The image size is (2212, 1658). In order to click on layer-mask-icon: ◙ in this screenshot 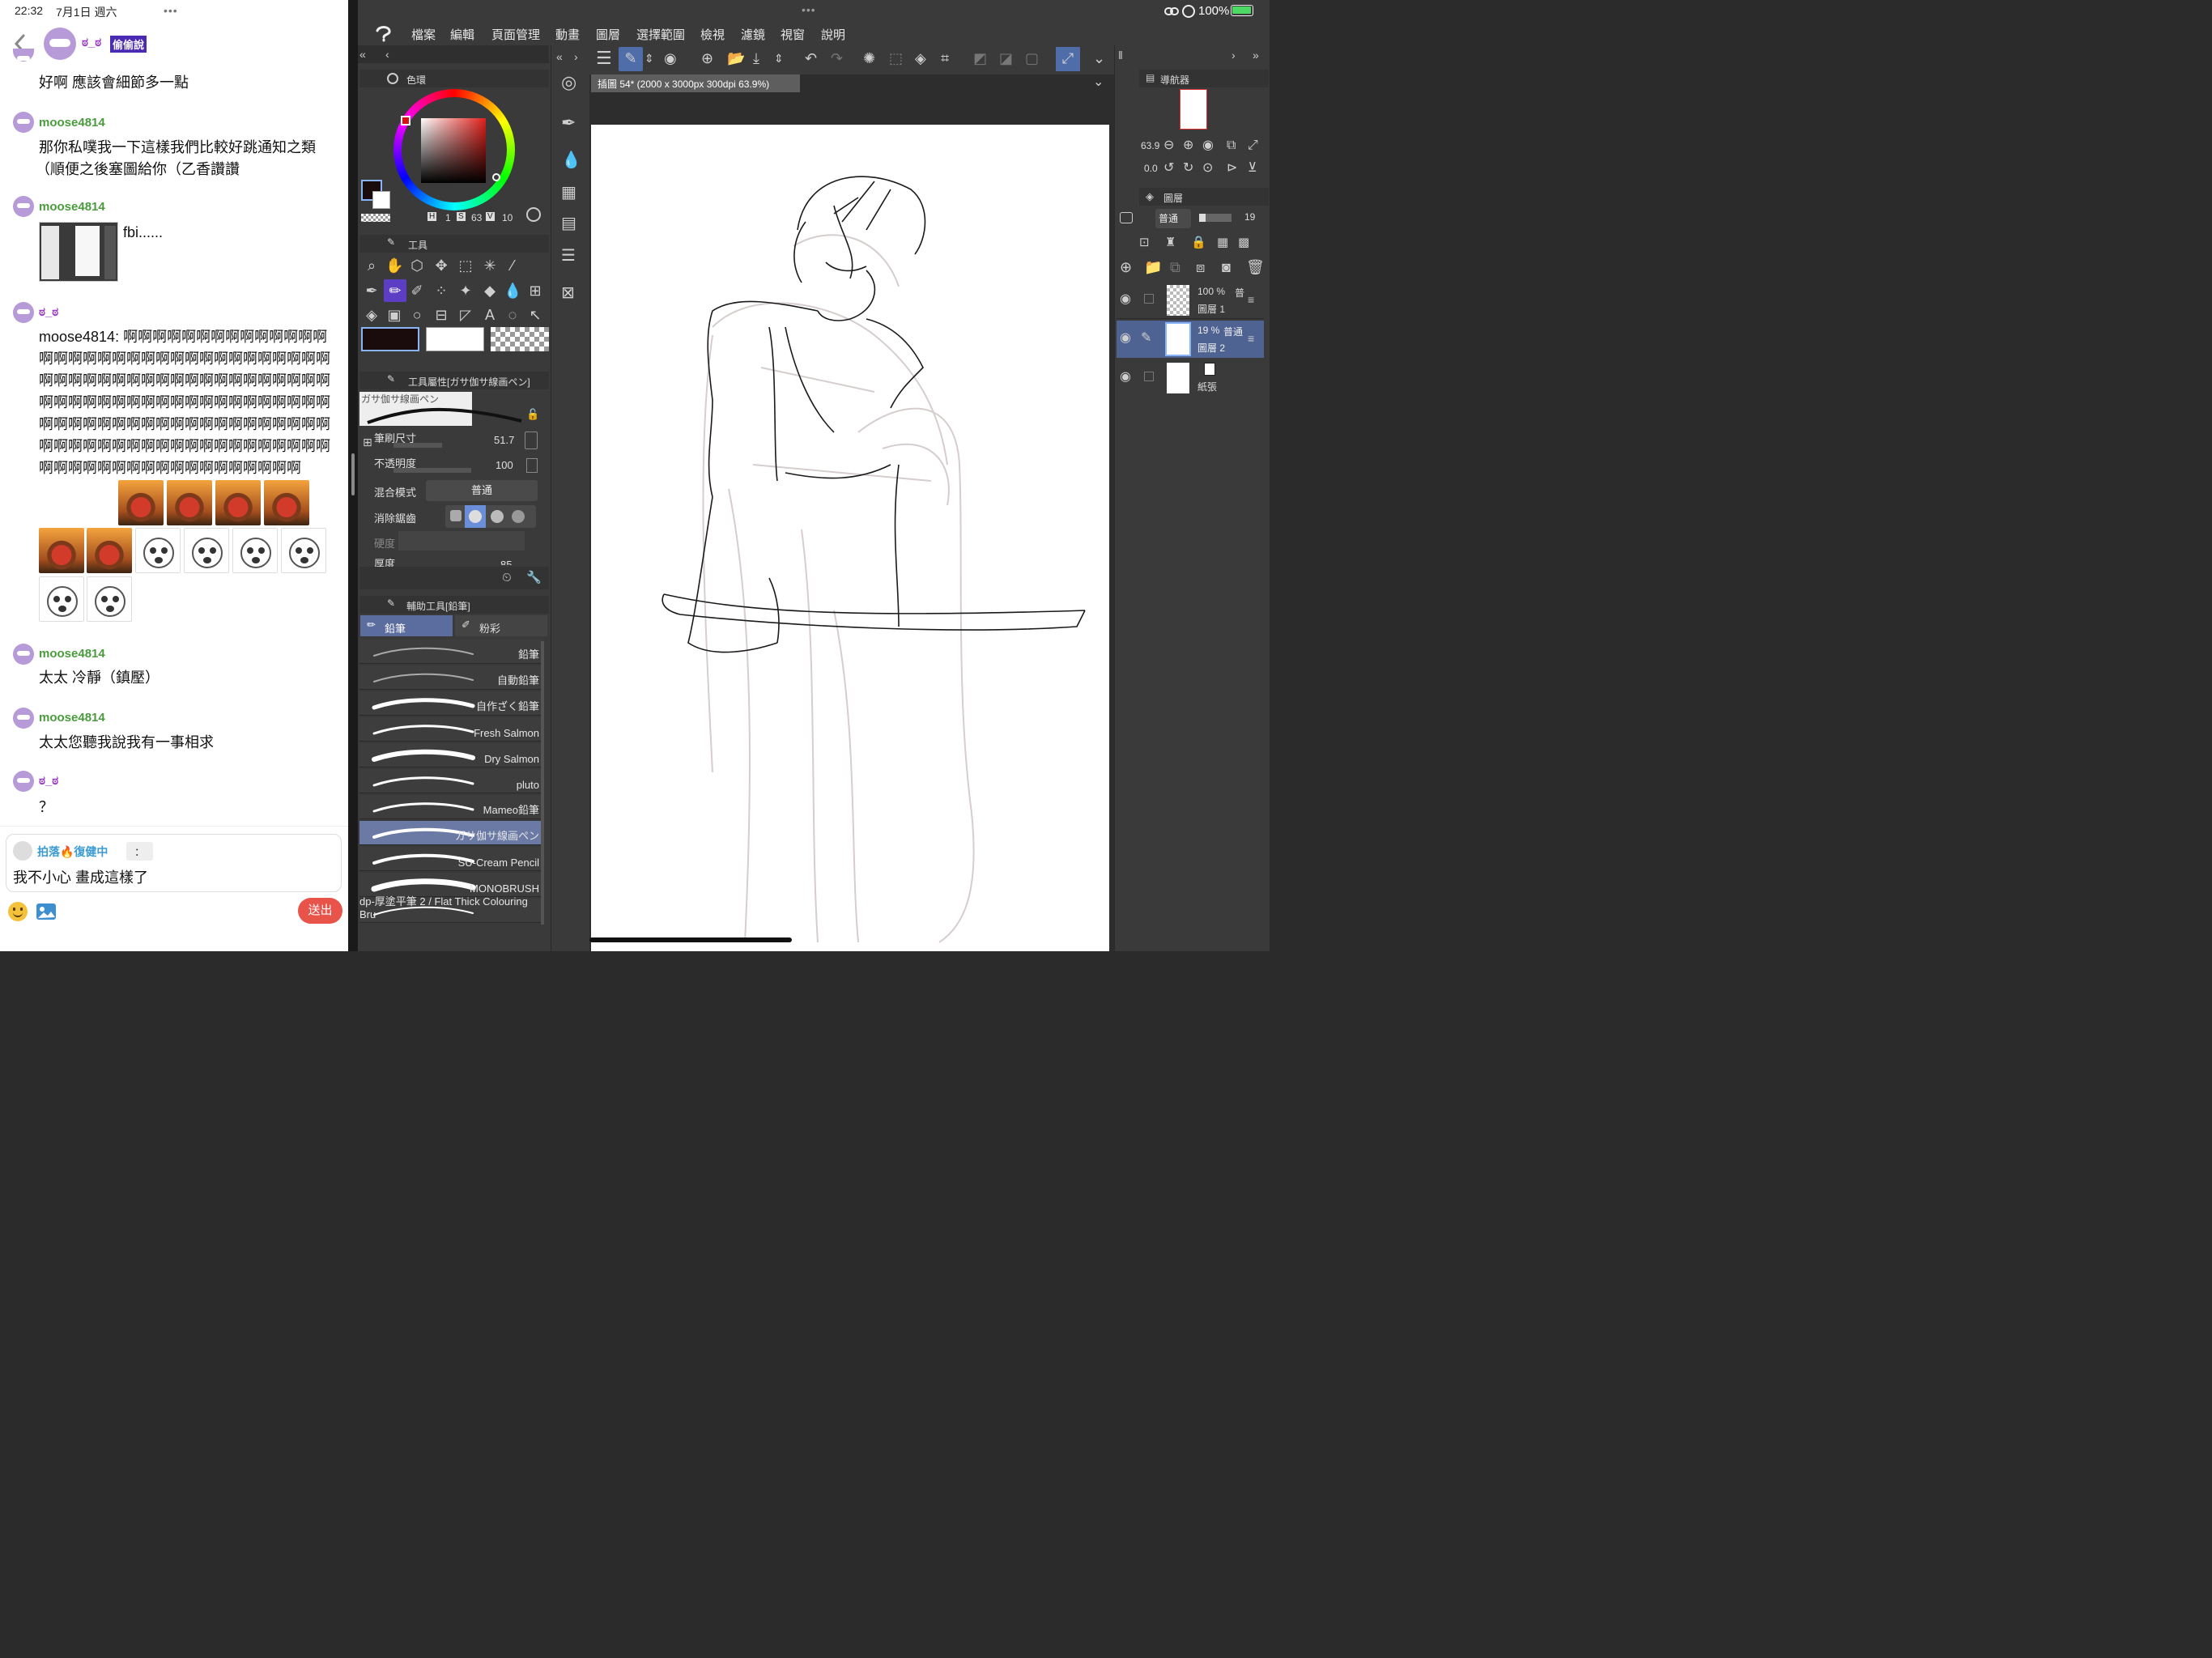, I will do `click(1227, 267)`.